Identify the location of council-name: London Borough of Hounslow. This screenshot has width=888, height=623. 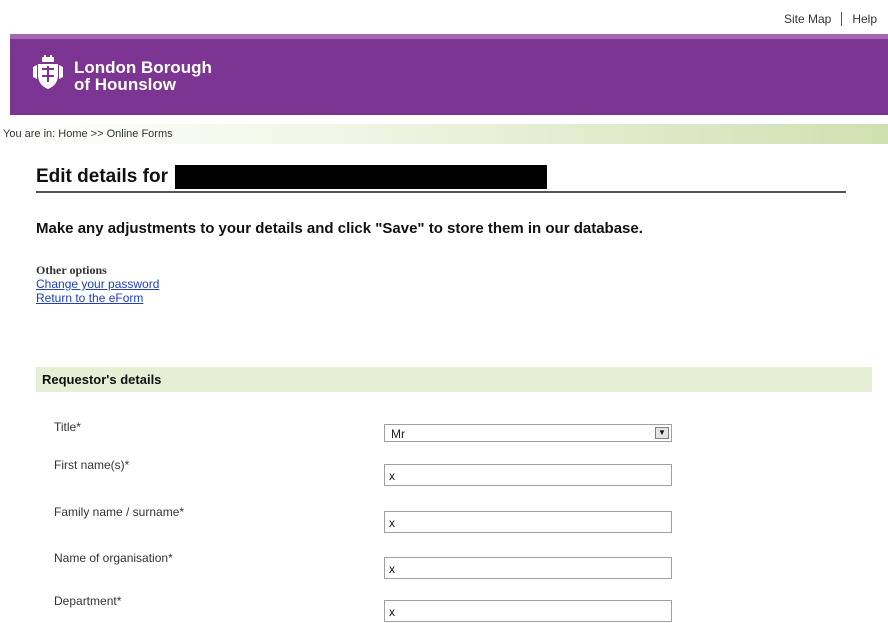
(143, 76).